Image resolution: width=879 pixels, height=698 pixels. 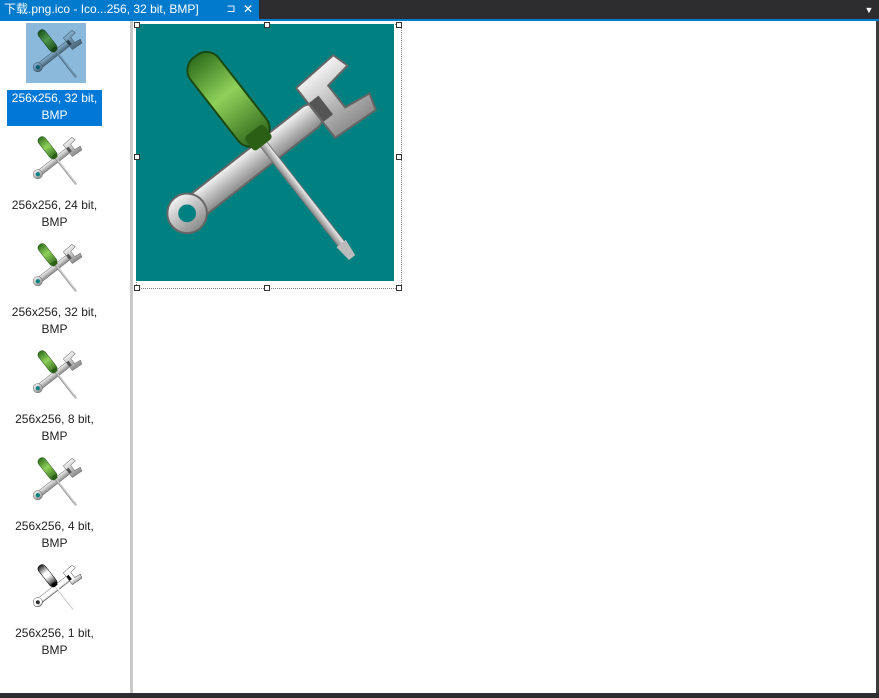 What do you see at coordinates (54, 205) in the screenshot?
I see `image-type-size: 256x256, 24 bit,` at bounding box center [54, 205].